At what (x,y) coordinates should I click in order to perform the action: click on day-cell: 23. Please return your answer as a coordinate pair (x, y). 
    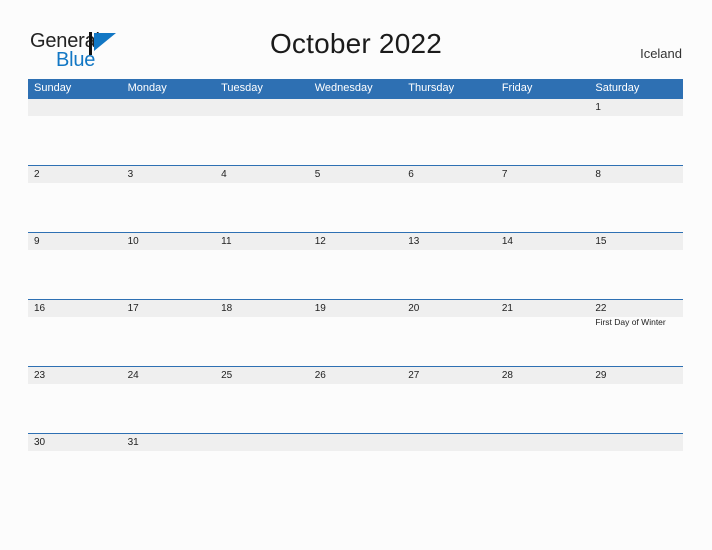
    Looking at the image, I should click on (75, 400).